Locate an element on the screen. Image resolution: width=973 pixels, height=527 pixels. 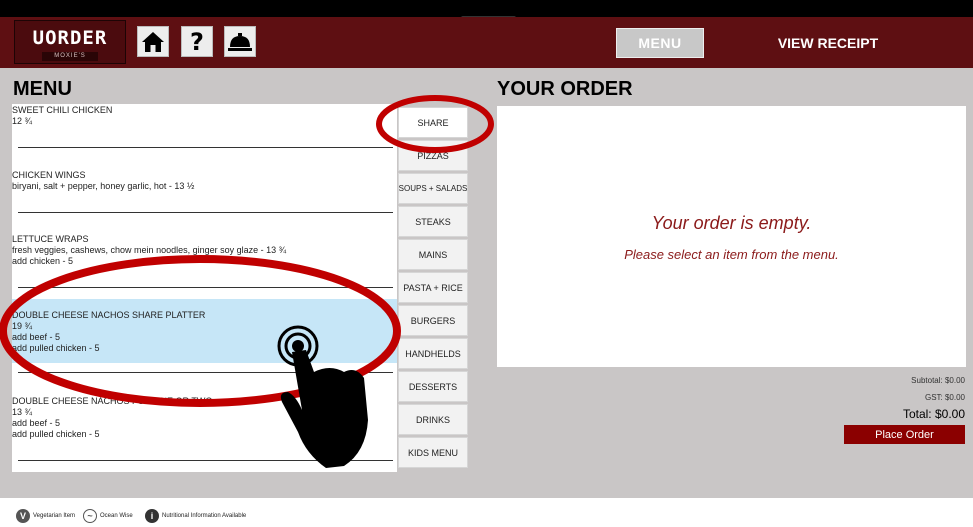
app-header: UORDER MOXIE'S ? MENU VIEW RECEIPT is located at coordinates (486, 42).